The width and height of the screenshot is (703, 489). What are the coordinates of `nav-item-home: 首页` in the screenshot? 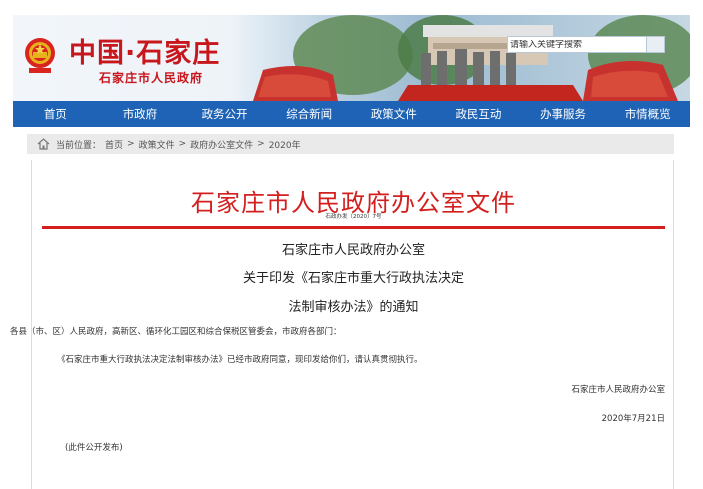 It's located at (55, 114).